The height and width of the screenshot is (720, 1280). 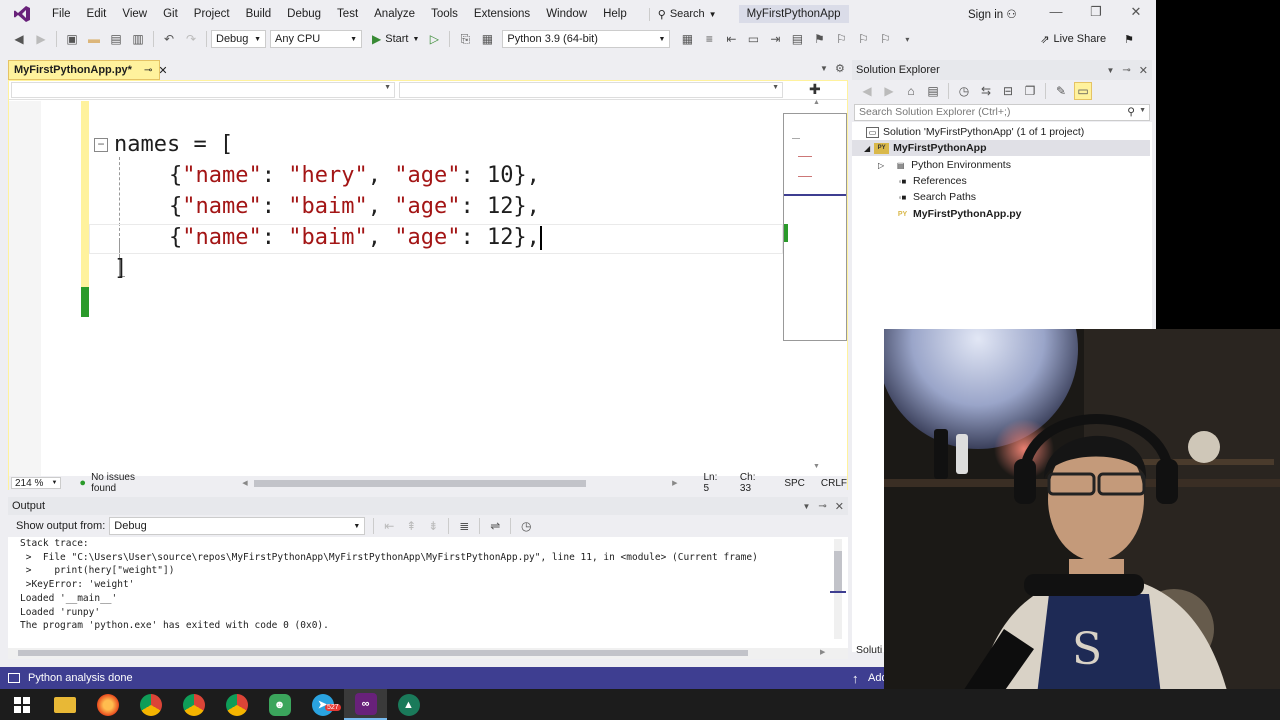 What do you see at coordinates (502, 14) in the screenshot?
I see `menu-extensions: Extensions` at bounding box center [502, 14].